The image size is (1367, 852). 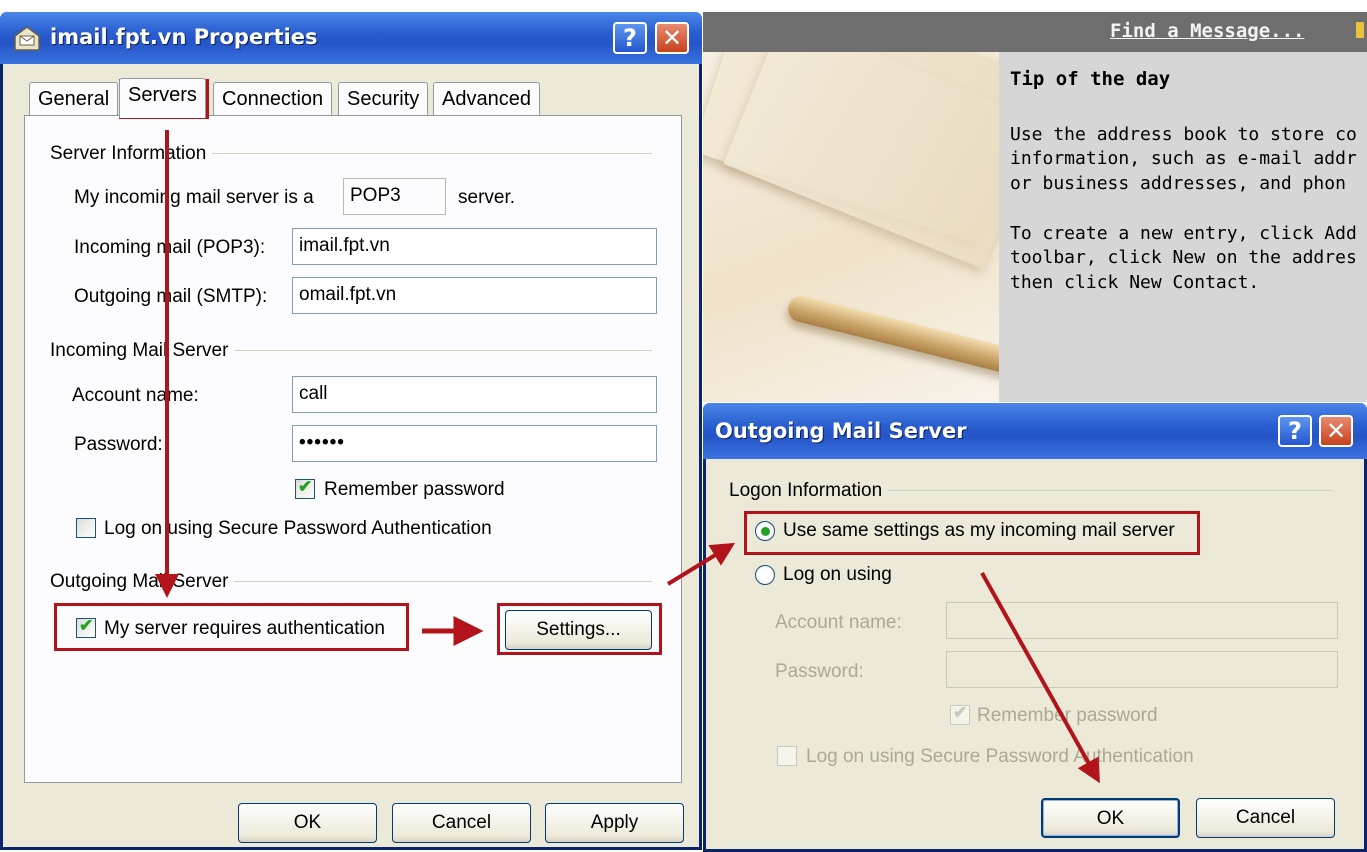 I want to click on dialog-remember-checkbox, so click(x=960, y=714).